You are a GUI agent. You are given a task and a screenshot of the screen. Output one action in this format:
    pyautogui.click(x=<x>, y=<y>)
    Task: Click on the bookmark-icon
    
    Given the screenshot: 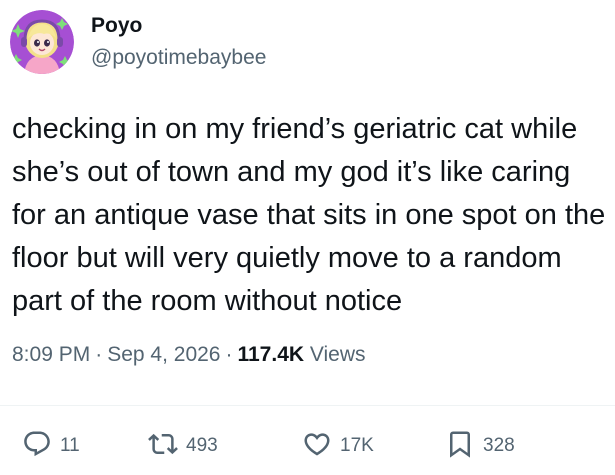 What is the action you would take?
    pyautogui.click(x=460, y=446)
    